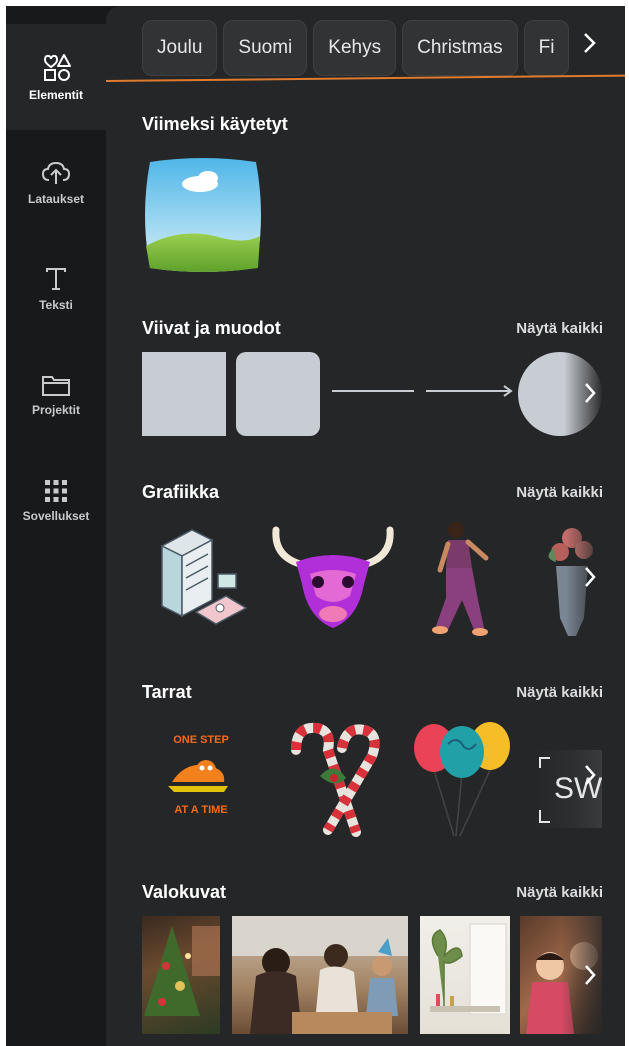  I want to click on keyword-chips: Joulu Suomi Kehys Christmas Fi, so click(372, 49).